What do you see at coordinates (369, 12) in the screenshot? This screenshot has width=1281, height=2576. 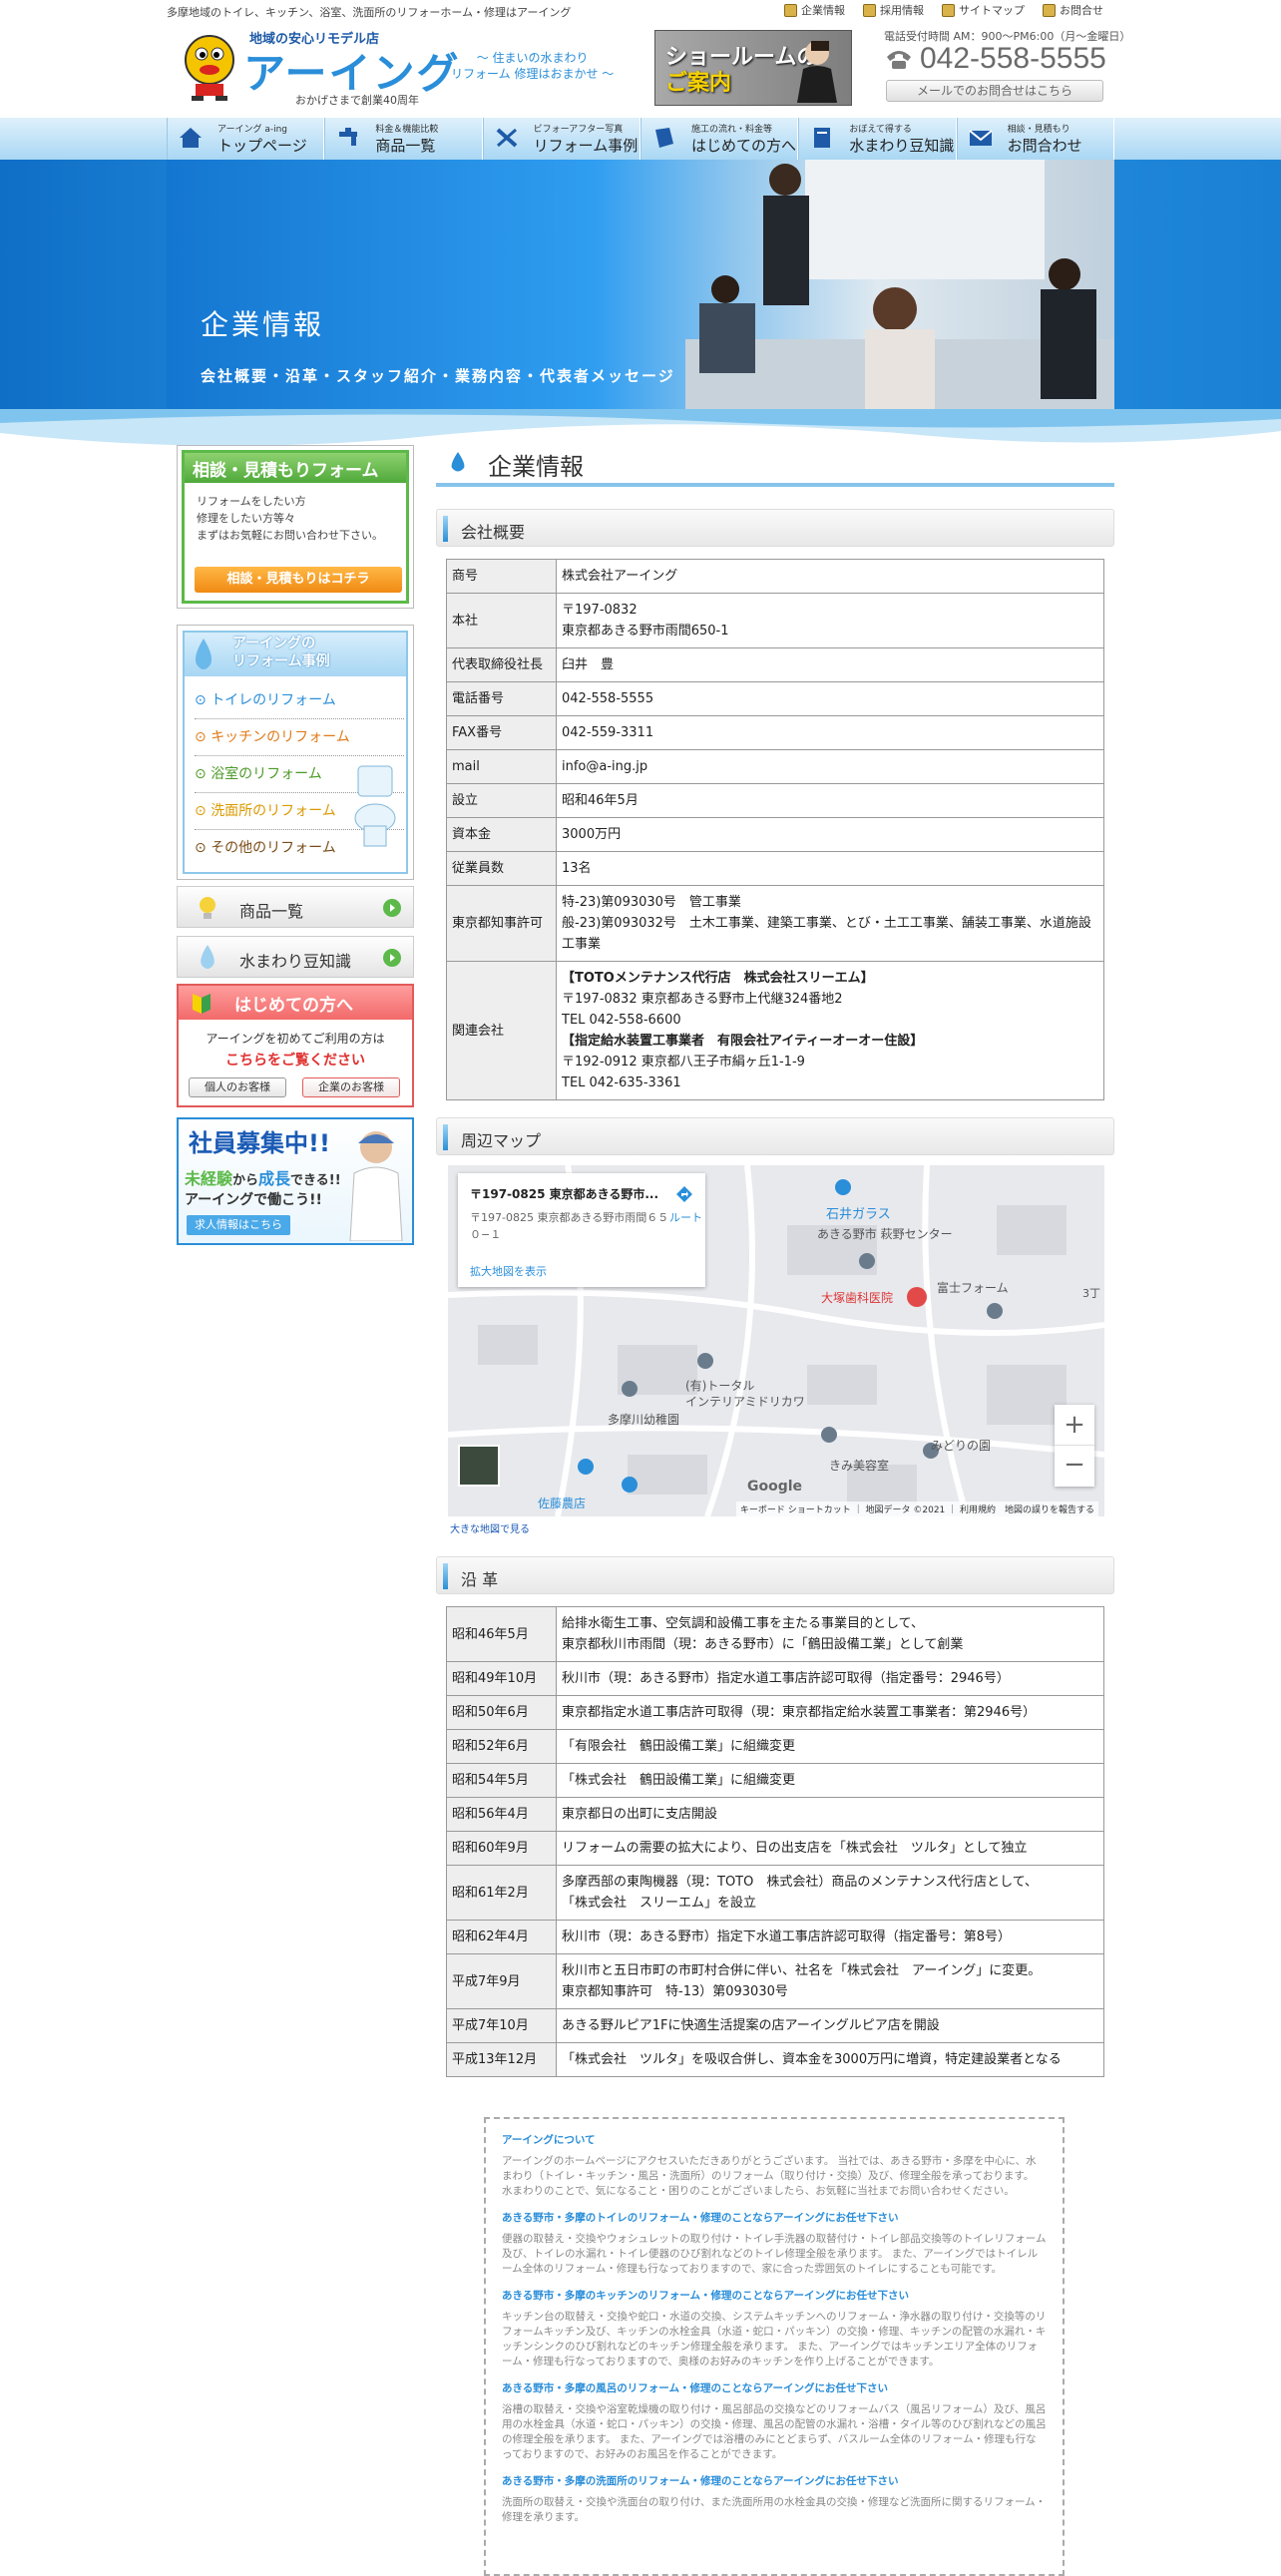 I see `site-tagline: 多摩地域のトイレ、キッチン、浴室、洗面所のリフォーホーム・修理はアーイング` at bounding box center [369, 12].